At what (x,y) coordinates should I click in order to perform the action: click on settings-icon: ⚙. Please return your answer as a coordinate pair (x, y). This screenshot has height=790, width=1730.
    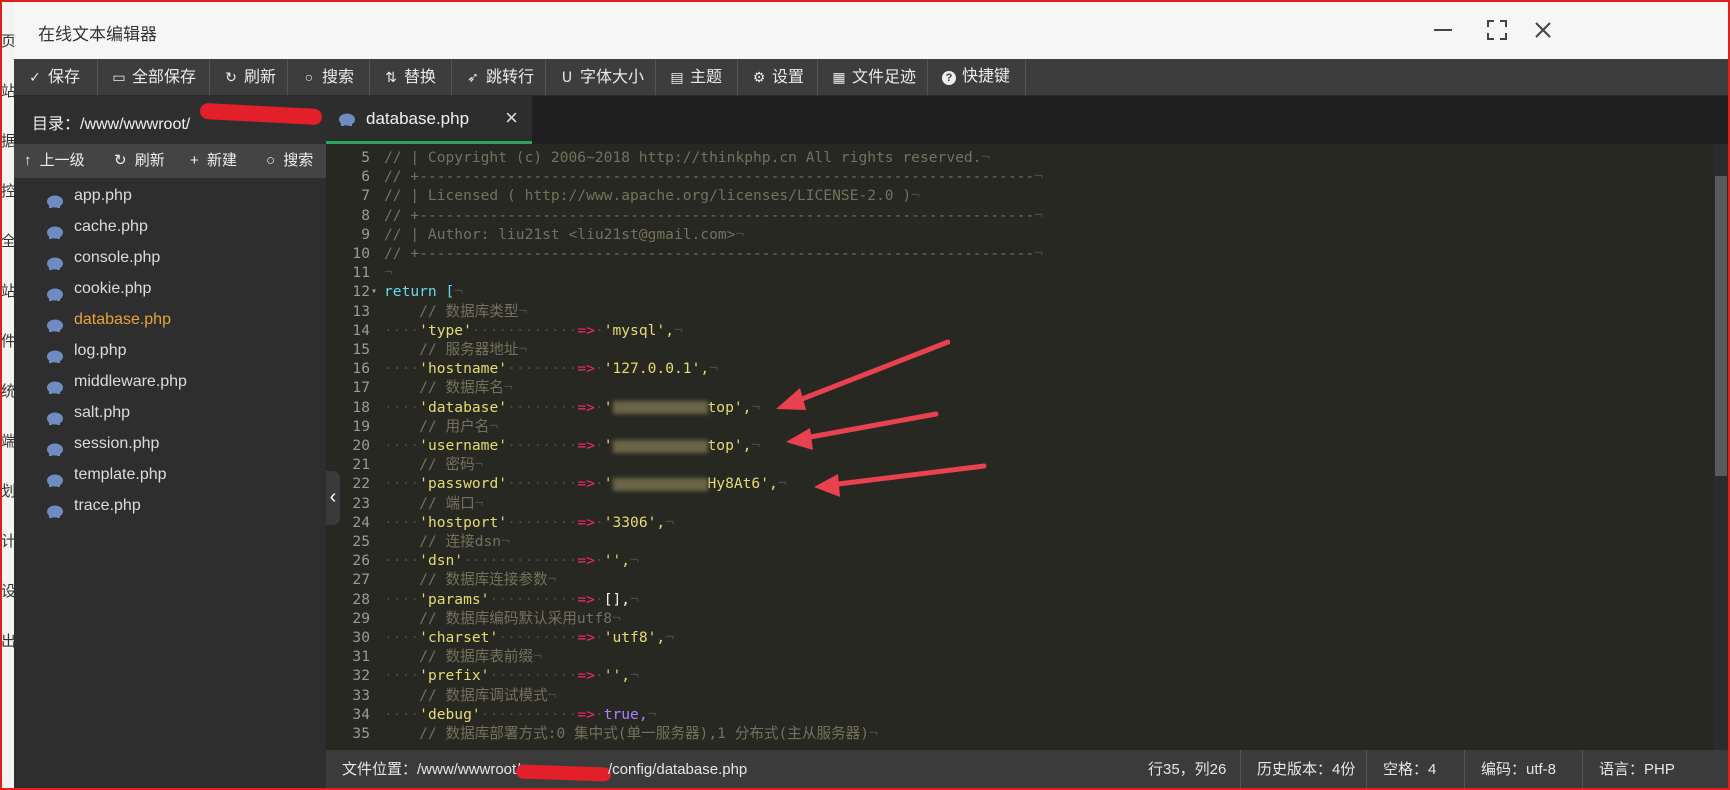
    Looking at the image, I should click on (759, 77).